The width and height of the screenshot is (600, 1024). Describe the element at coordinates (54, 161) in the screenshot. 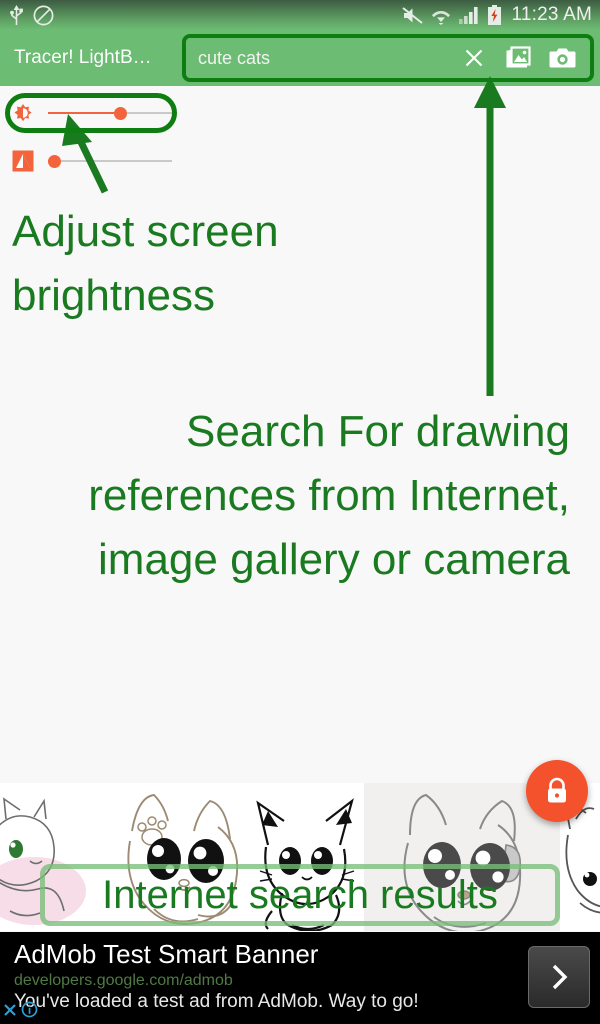

I see `contrast-slider-thumb` at that location.